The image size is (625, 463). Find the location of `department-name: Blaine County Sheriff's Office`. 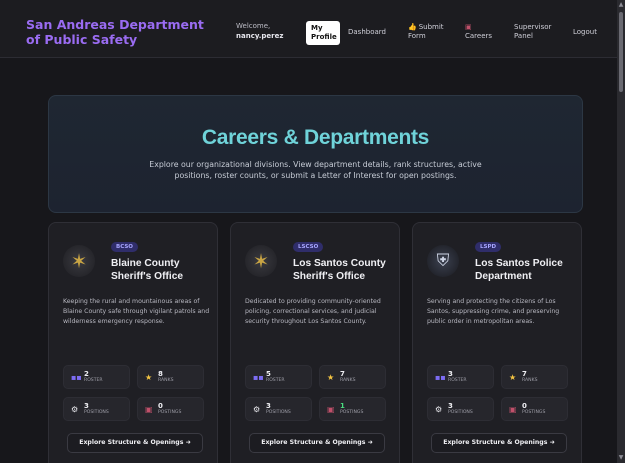

department-name: Blaine County Sheriff's Office is located at coordinates (147, 270).